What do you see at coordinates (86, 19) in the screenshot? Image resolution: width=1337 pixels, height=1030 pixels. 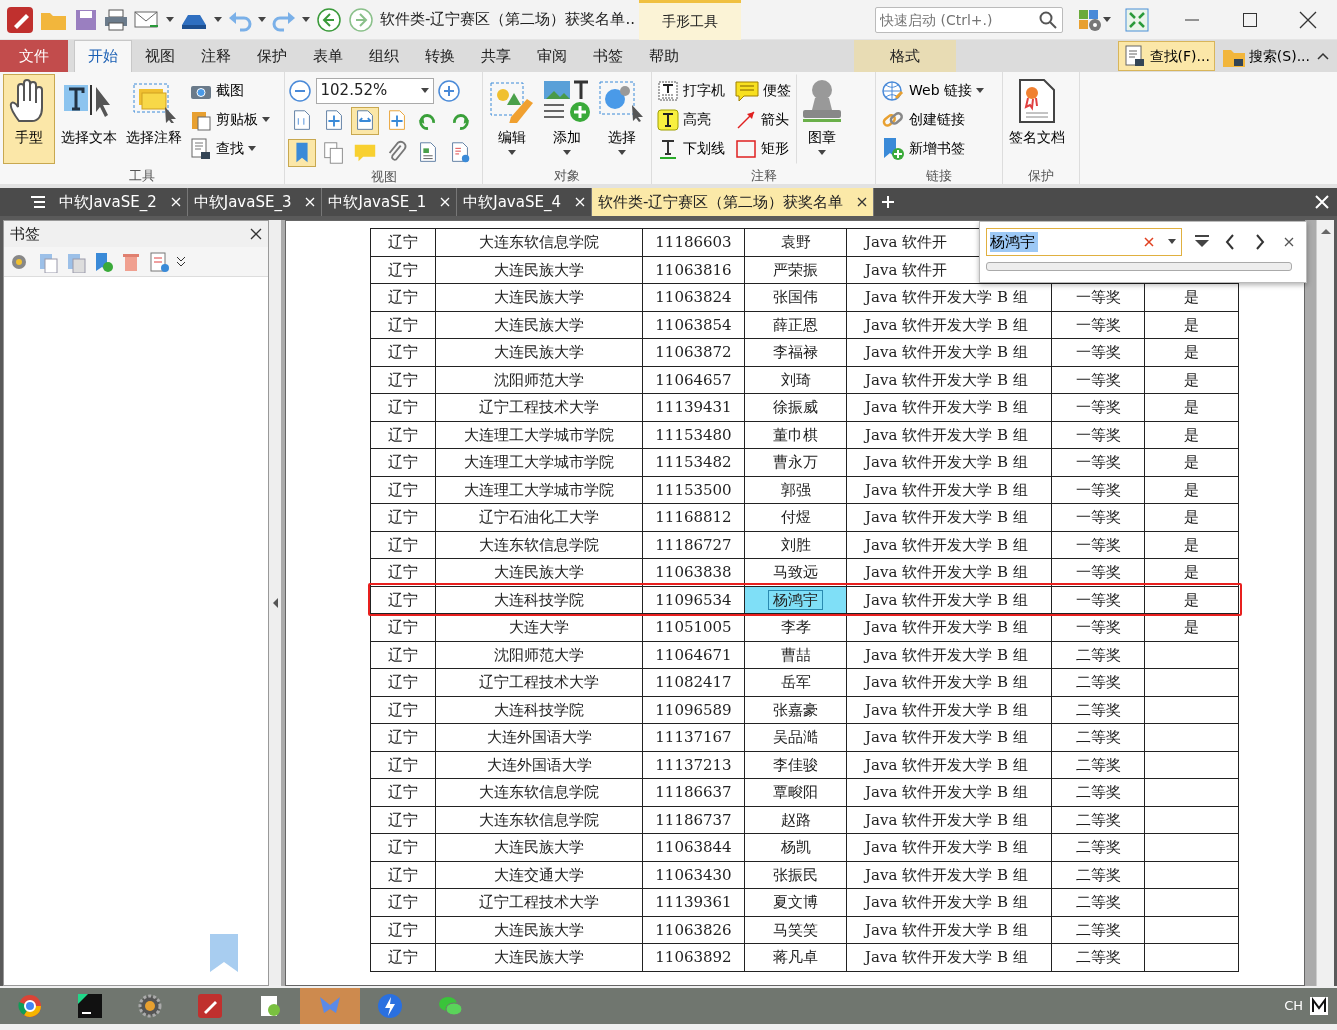 I see `save-icon` at bounding box center [86, 19].